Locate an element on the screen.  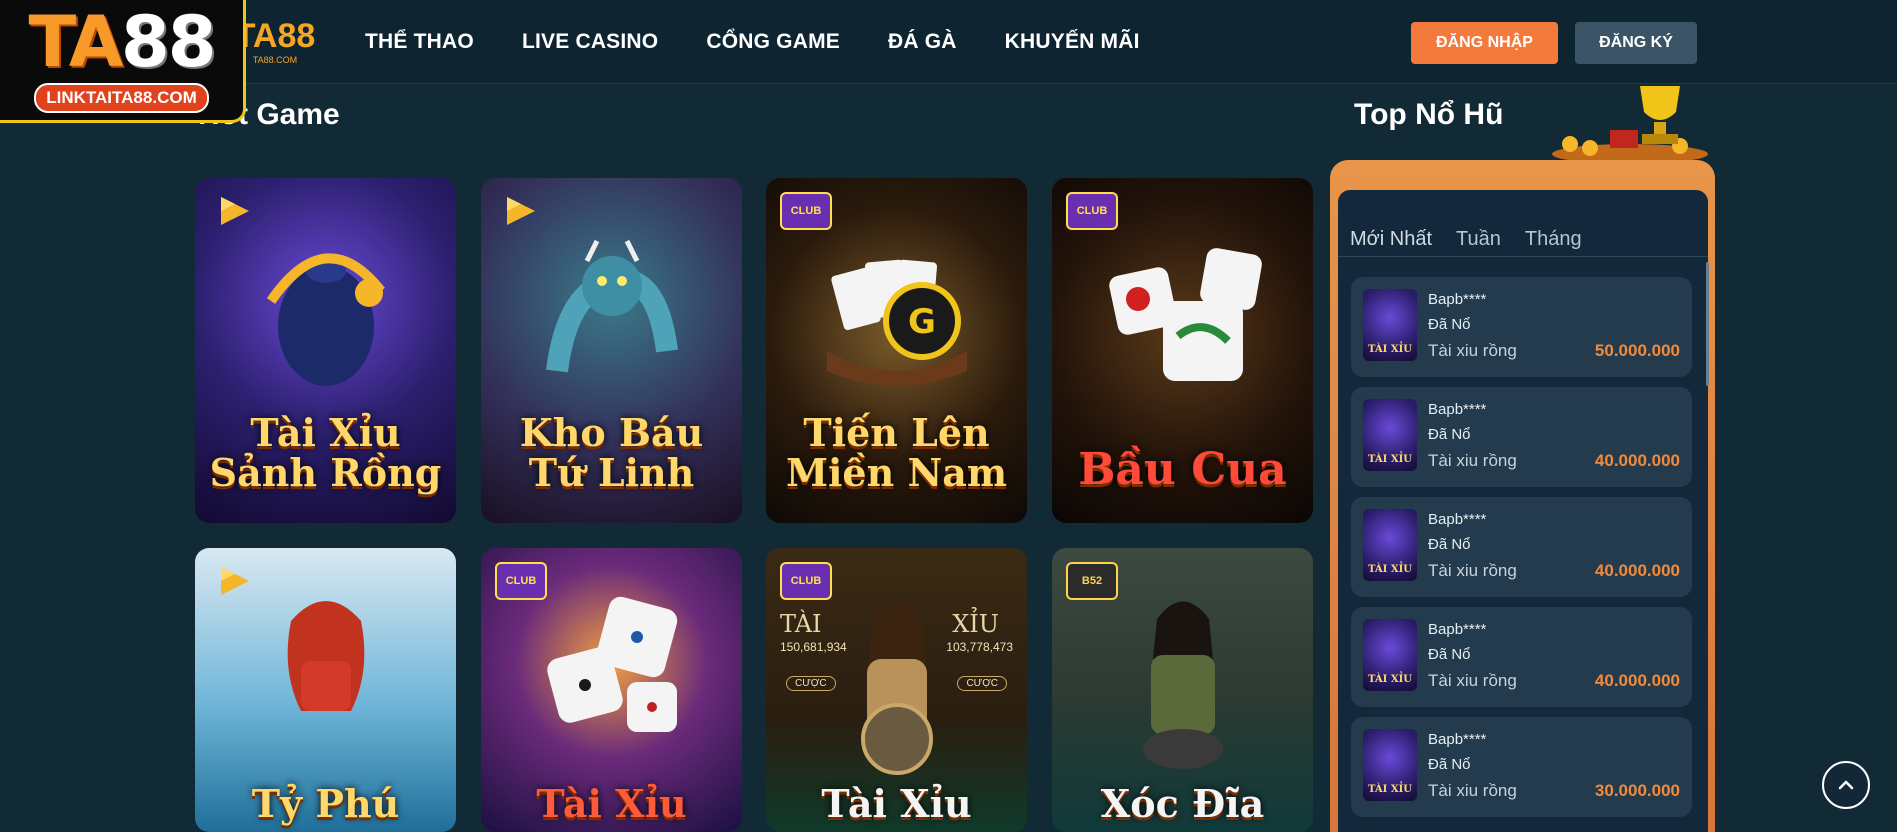
game-card-tai-xiu-sanh-rong: Tài Xỉu Sảnh Rồng is located at coordinates (325, 350).